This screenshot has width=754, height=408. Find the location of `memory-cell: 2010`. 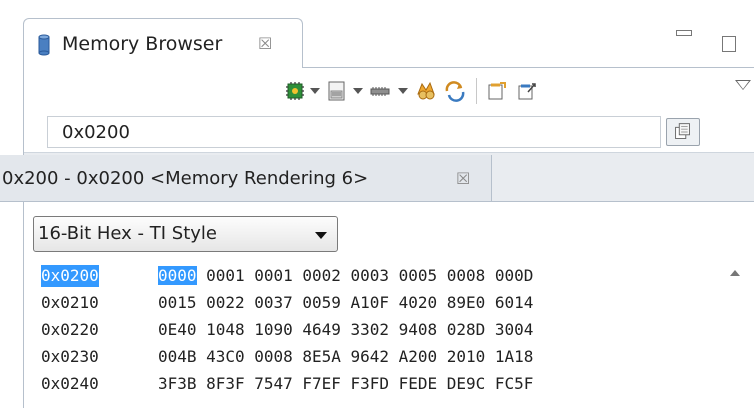

memory-cell: 2010 is located at coordinates (466, 356).